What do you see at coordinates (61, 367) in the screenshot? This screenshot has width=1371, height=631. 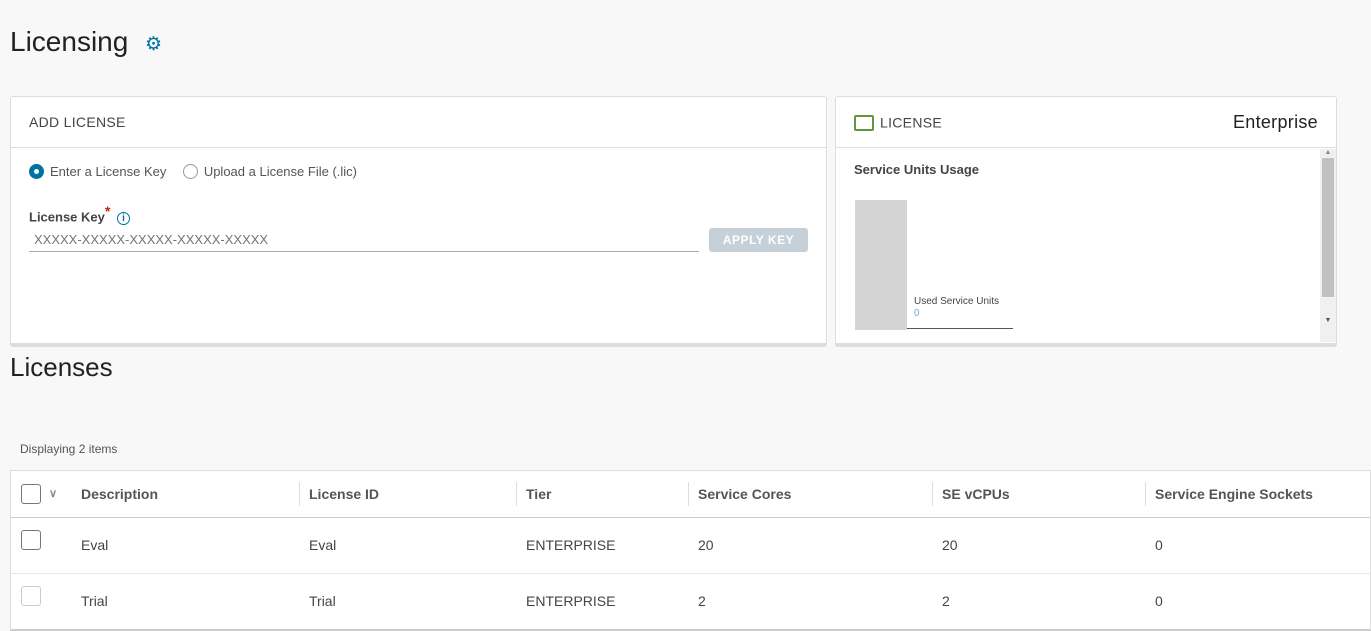 I see `licenses-title: Licenses` at bounding box center [61, 367].